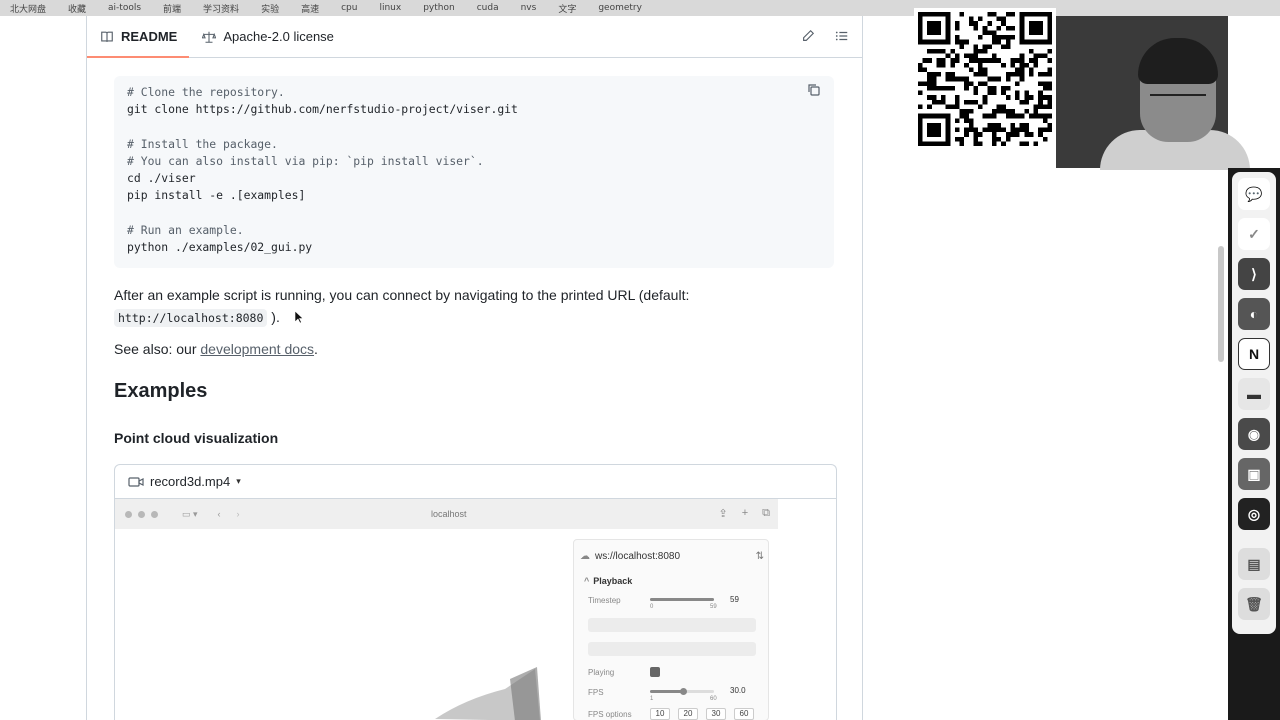  What do you see at coordinates (136, 482) in the screenshot?
I see `video-icon` at bounding box center [136, 482].